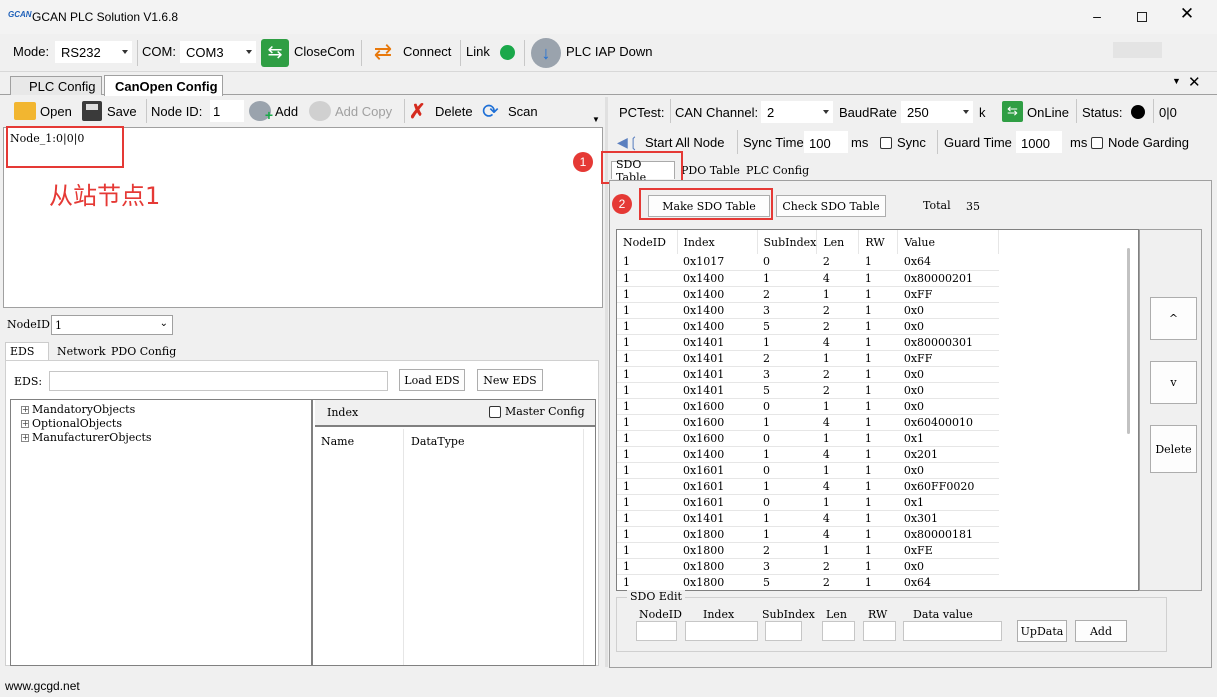 This screenshot has height=697, width=1217. What do you see at coordinates (808, 342) in the screenshot?
I see `table-row: 1 0x1401 1 4 1 0x80000301` at bounding box center [808, 342].